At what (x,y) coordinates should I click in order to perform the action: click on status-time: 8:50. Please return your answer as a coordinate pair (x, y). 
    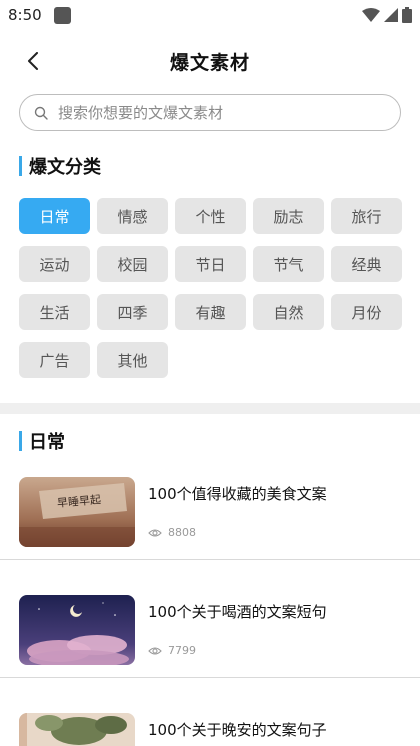
    Looking at the image, I should click on (25, 15).